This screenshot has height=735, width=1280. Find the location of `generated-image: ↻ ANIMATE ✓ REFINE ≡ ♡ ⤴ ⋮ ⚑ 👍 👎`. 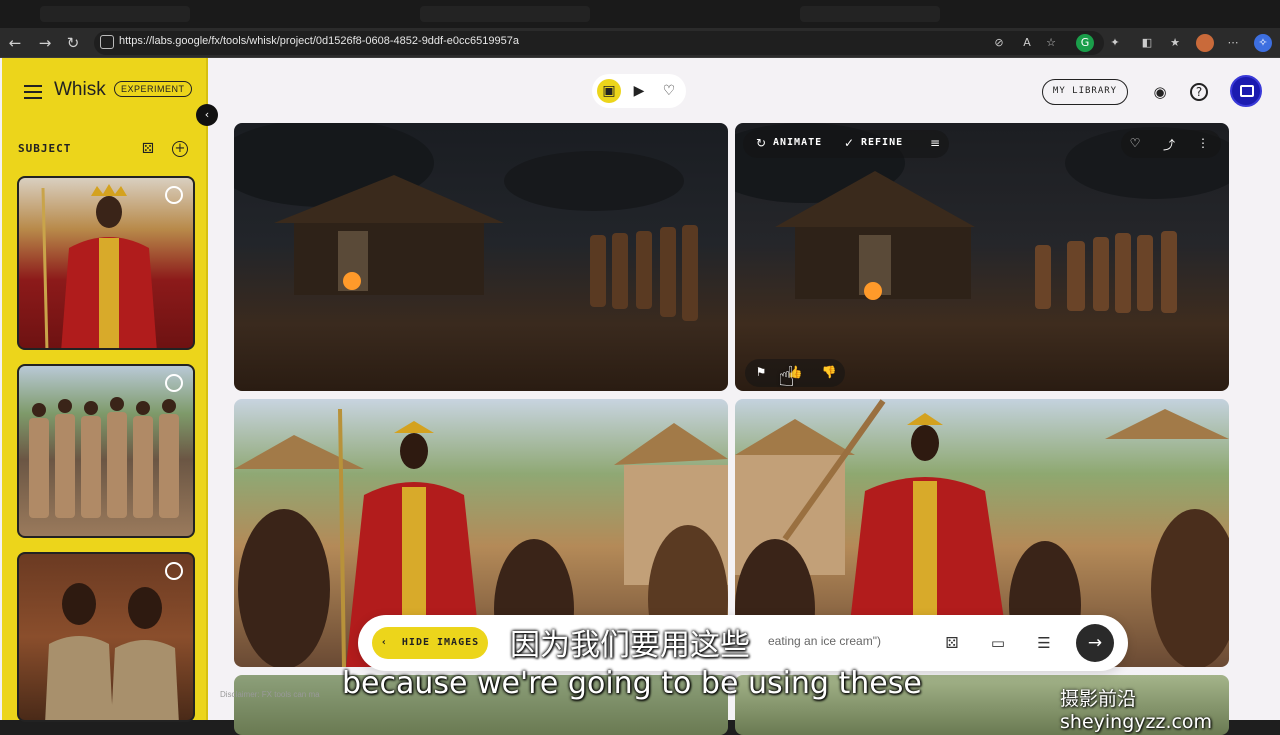

generated-image: ↻ ANIMATE ✓ REFINE ≡ ♡ ⤴ ⋮ ⚑ 👍 👎 is located at coordinates (982, 257).